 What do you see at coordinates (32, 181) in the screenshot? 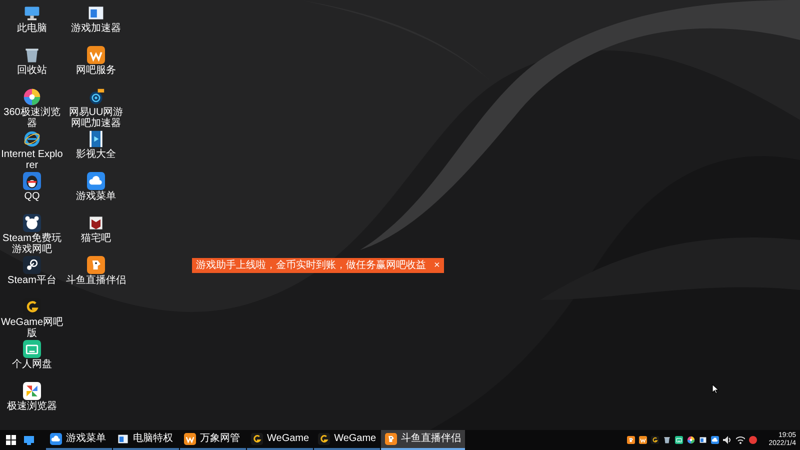
I see `penguin-icon` at bounding box center [32, 181].